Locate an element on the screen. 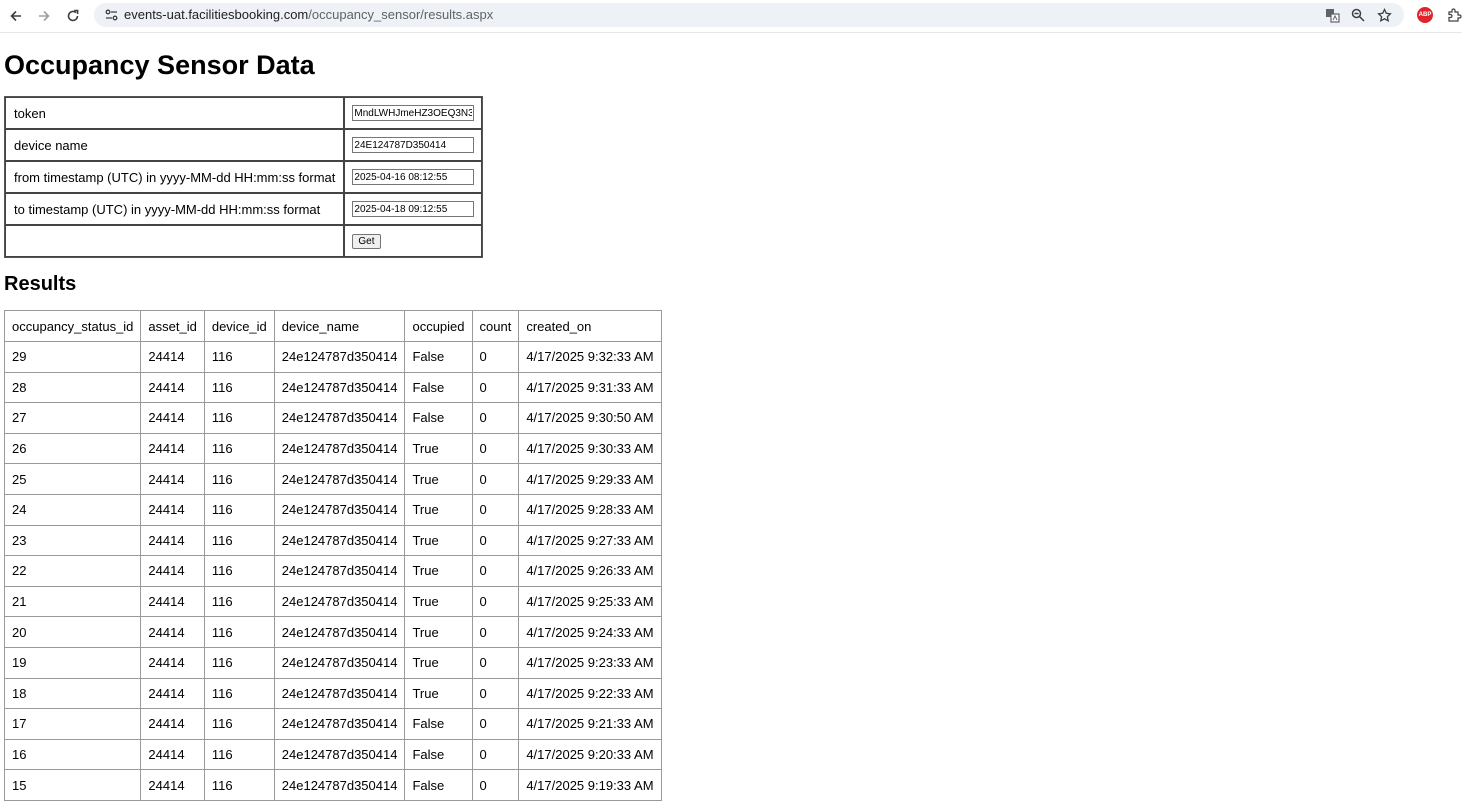 This screenshot has height=801, width=1462. table-cell: 4/17/2025 9:32:33 AM is located at coordinates (590, 357).